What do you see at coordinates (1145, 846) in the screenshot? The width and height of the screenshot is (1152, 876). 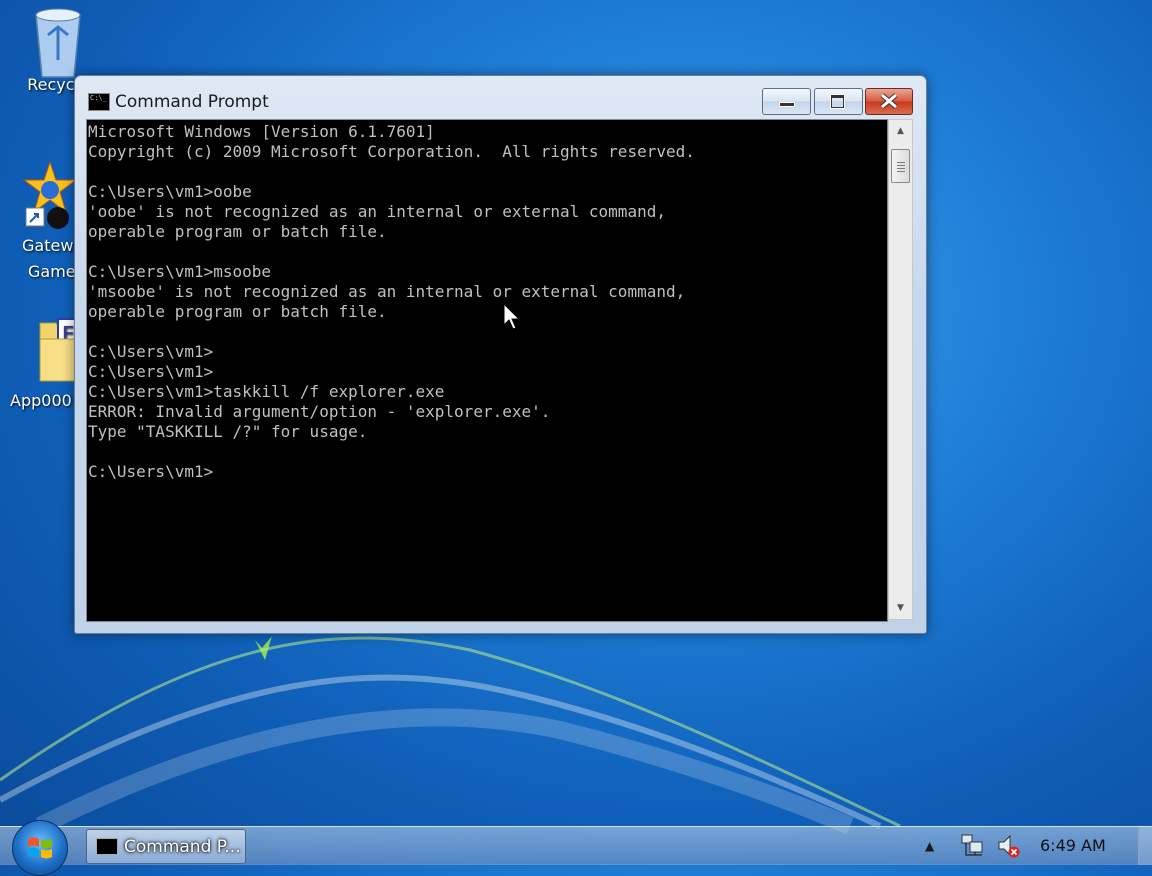 I see `show-desktop-button` at bounding box center [1145, 846].